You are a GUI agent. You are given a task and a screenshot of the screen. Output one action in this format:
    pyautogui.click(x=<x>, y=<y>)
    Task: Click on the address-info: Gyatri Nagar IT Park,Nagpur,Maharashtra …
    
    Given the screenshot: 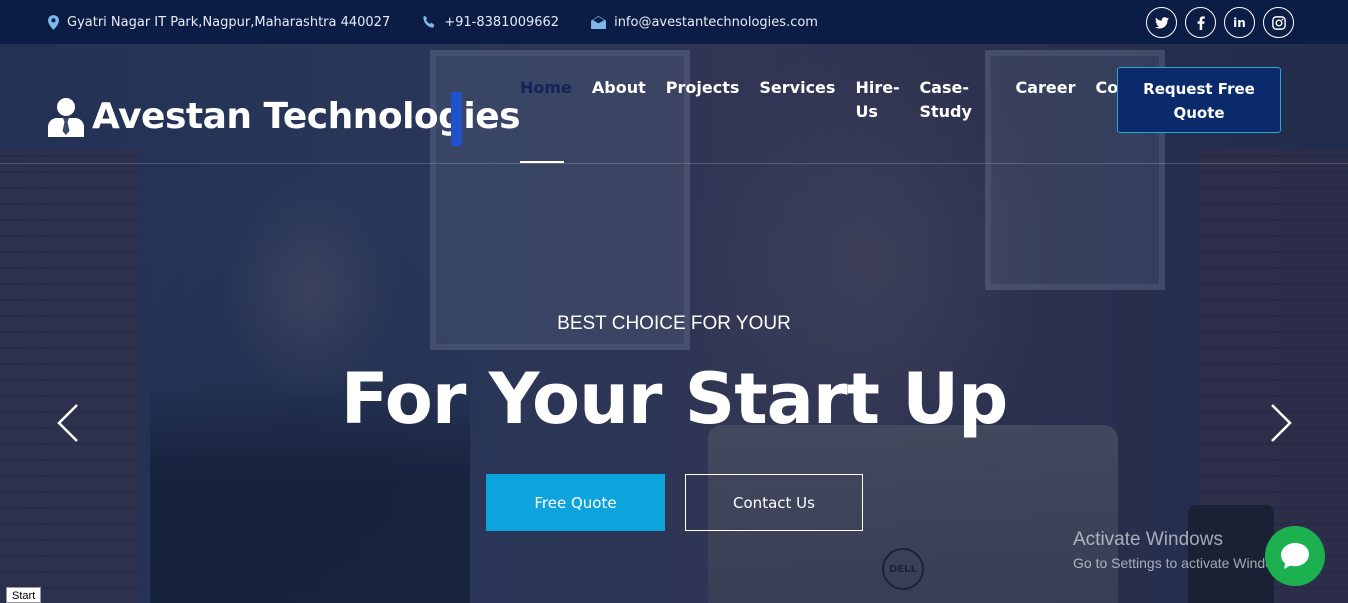 What is the action you would take?
    pyautogui.click(x=219, y=22)
    